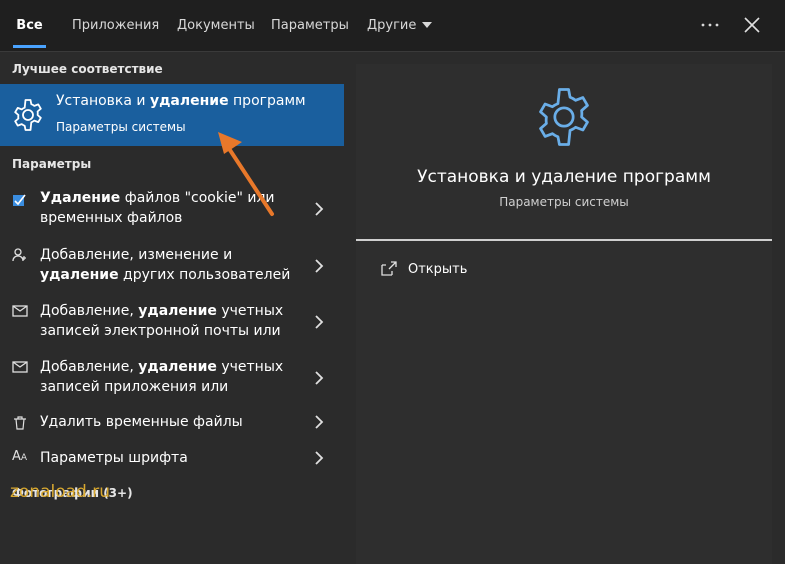  What do you see at coordinates (389, 268) in the screenshot?
I see `open-external-icon` at bounding box center [389, 268].